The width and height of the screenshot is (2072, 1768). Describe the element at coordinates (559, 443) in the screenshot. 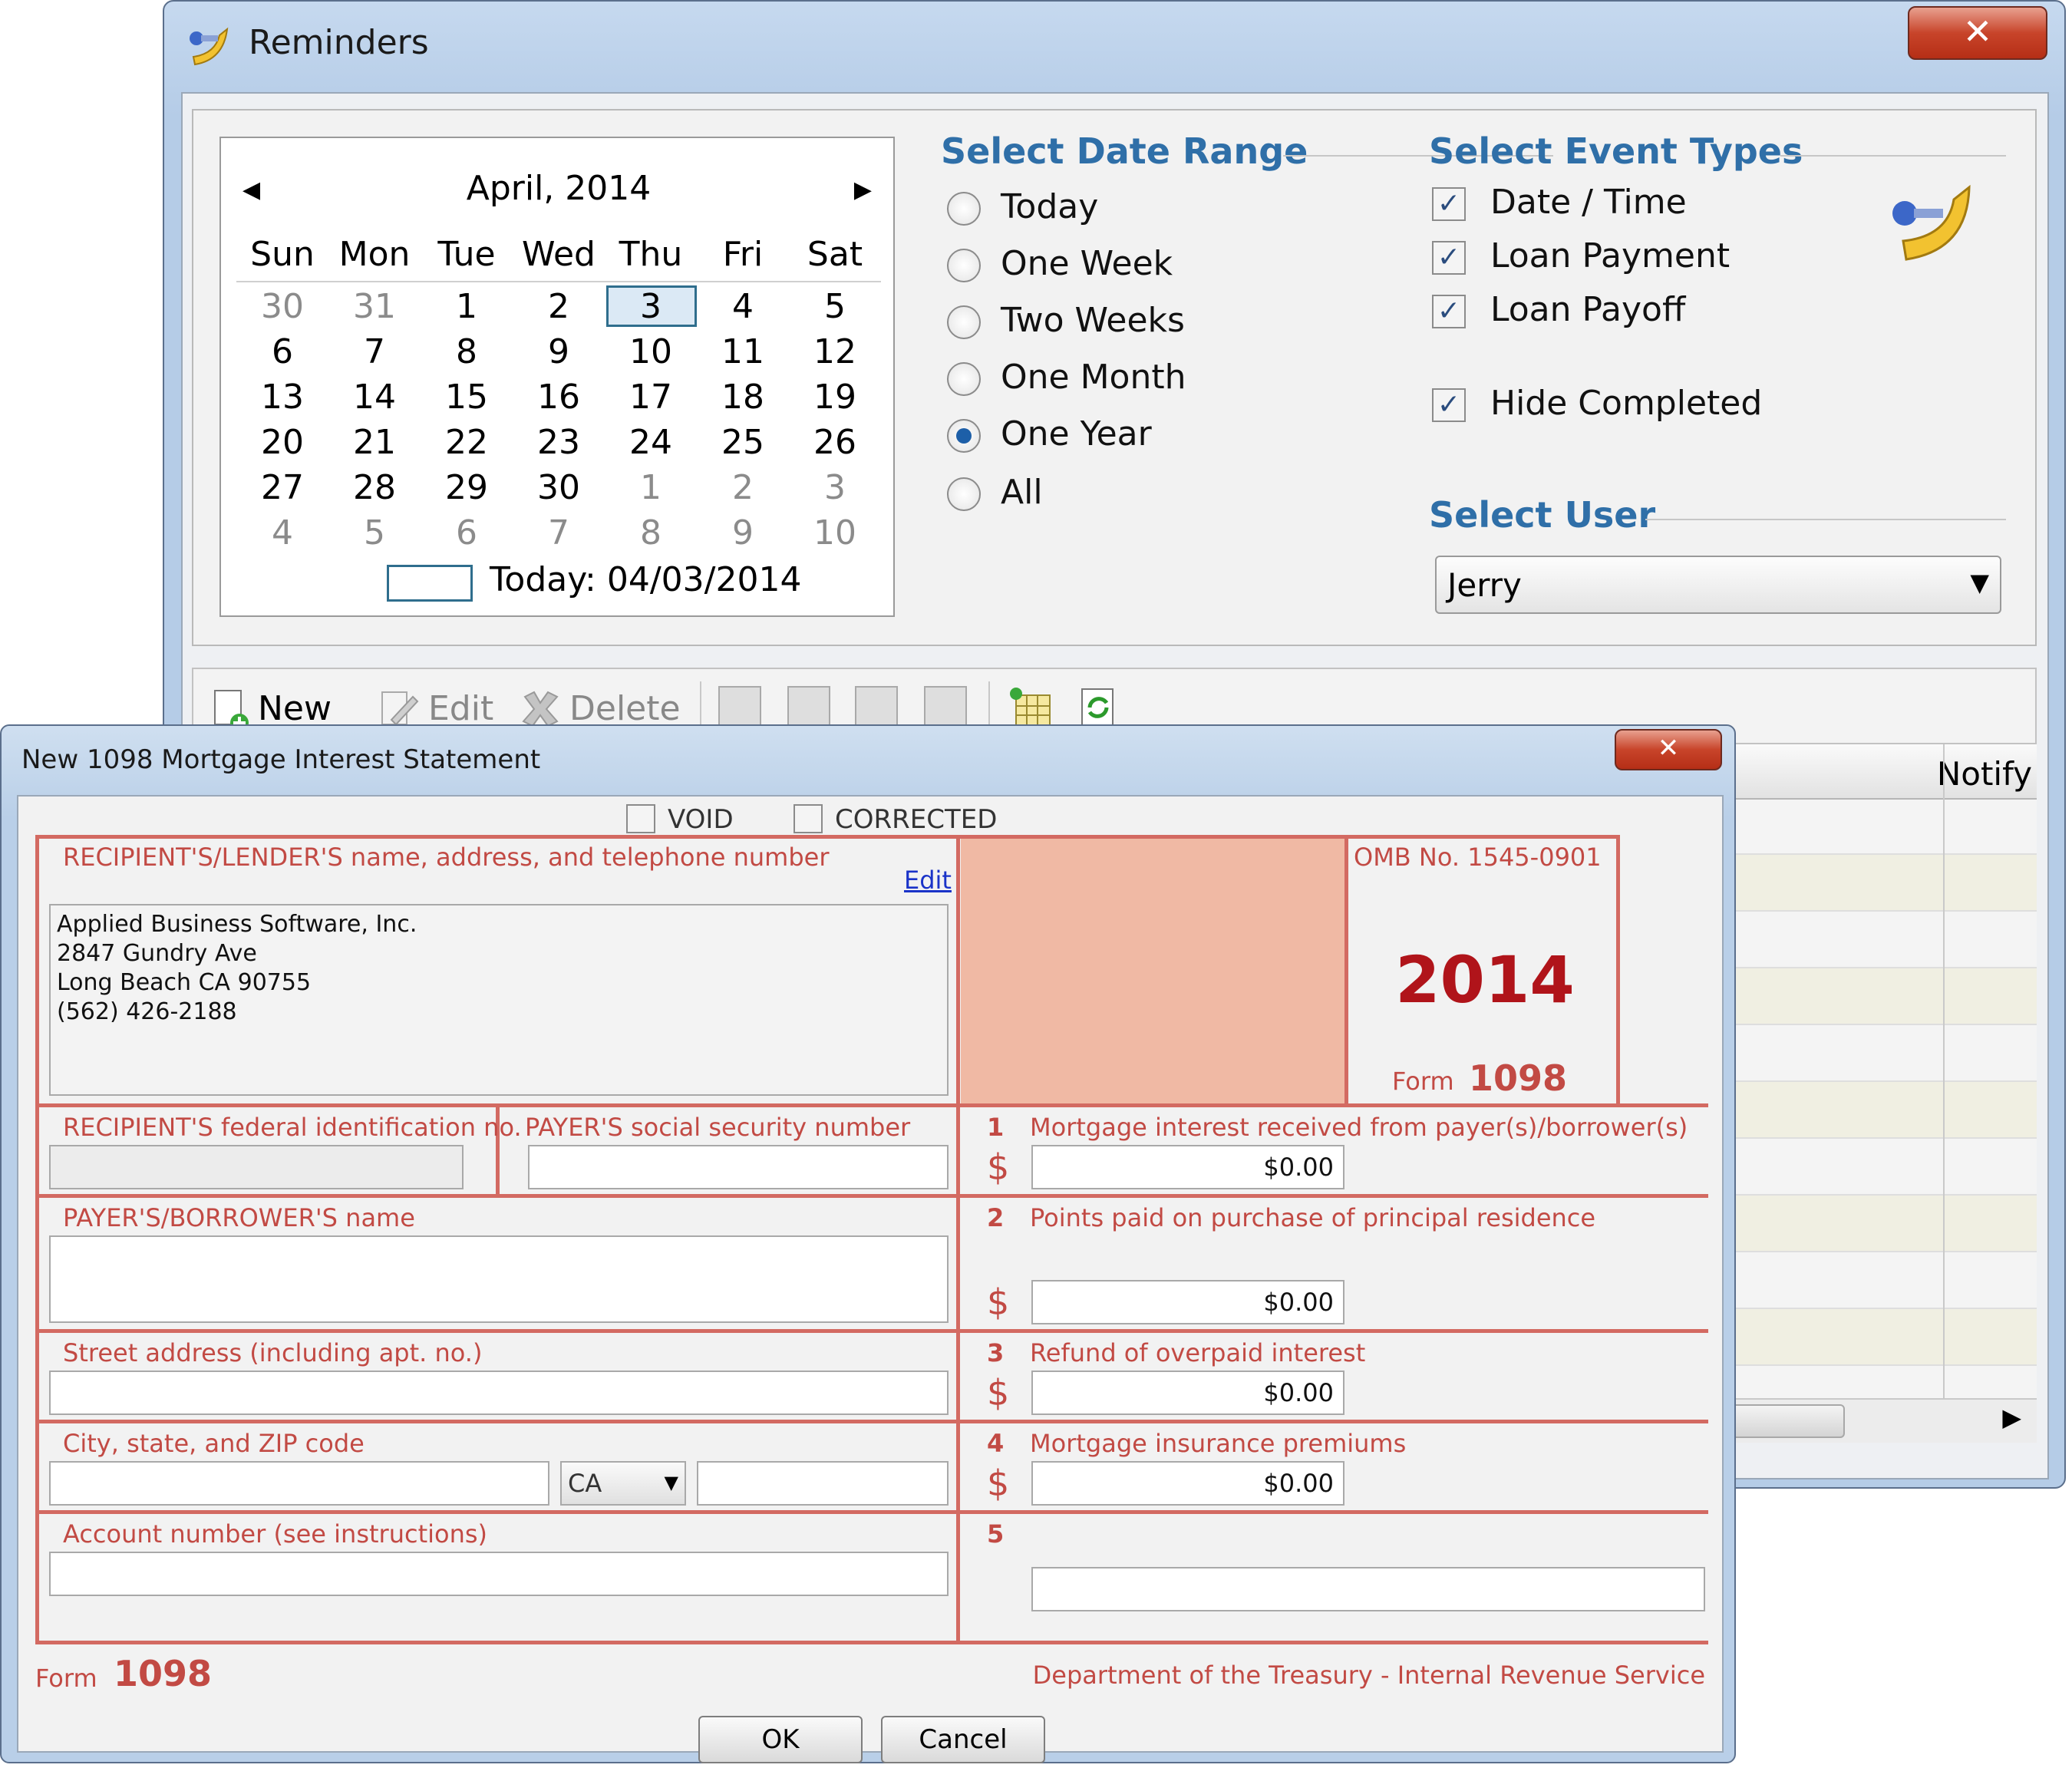

I see `calendar-day: 23` at that location.